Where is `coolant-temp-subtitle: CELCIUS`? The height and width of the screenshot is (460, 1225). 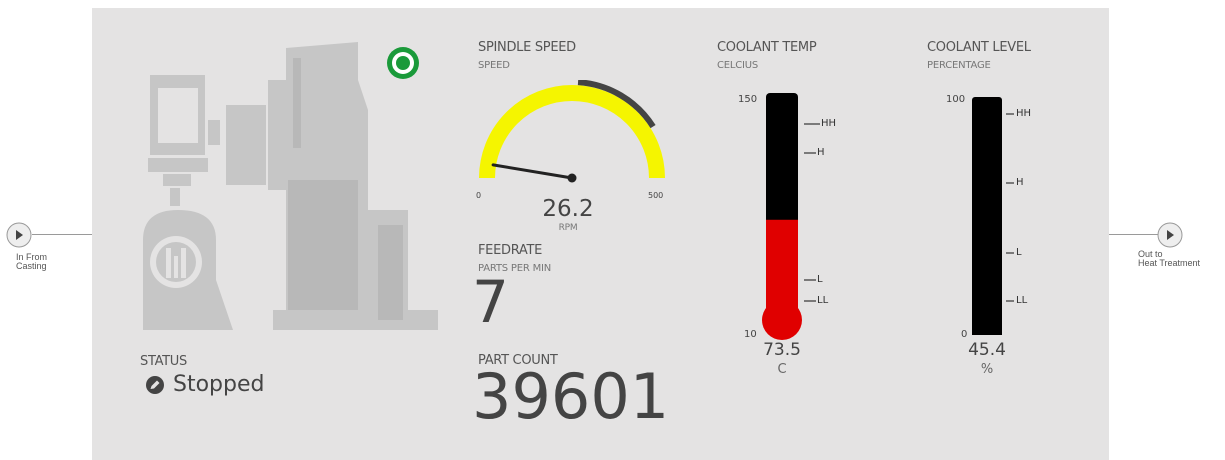
coolant-temp-subtitle: CELCIUS is located at coordinates (738, 65).